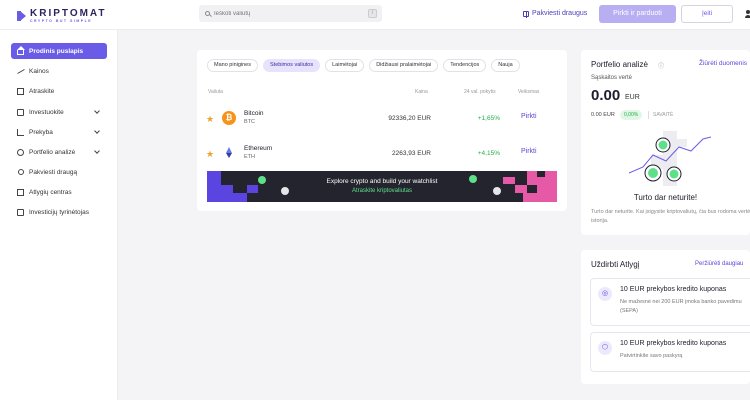  I want to click on period-label: SAVAITĖ, so click(663, 115).